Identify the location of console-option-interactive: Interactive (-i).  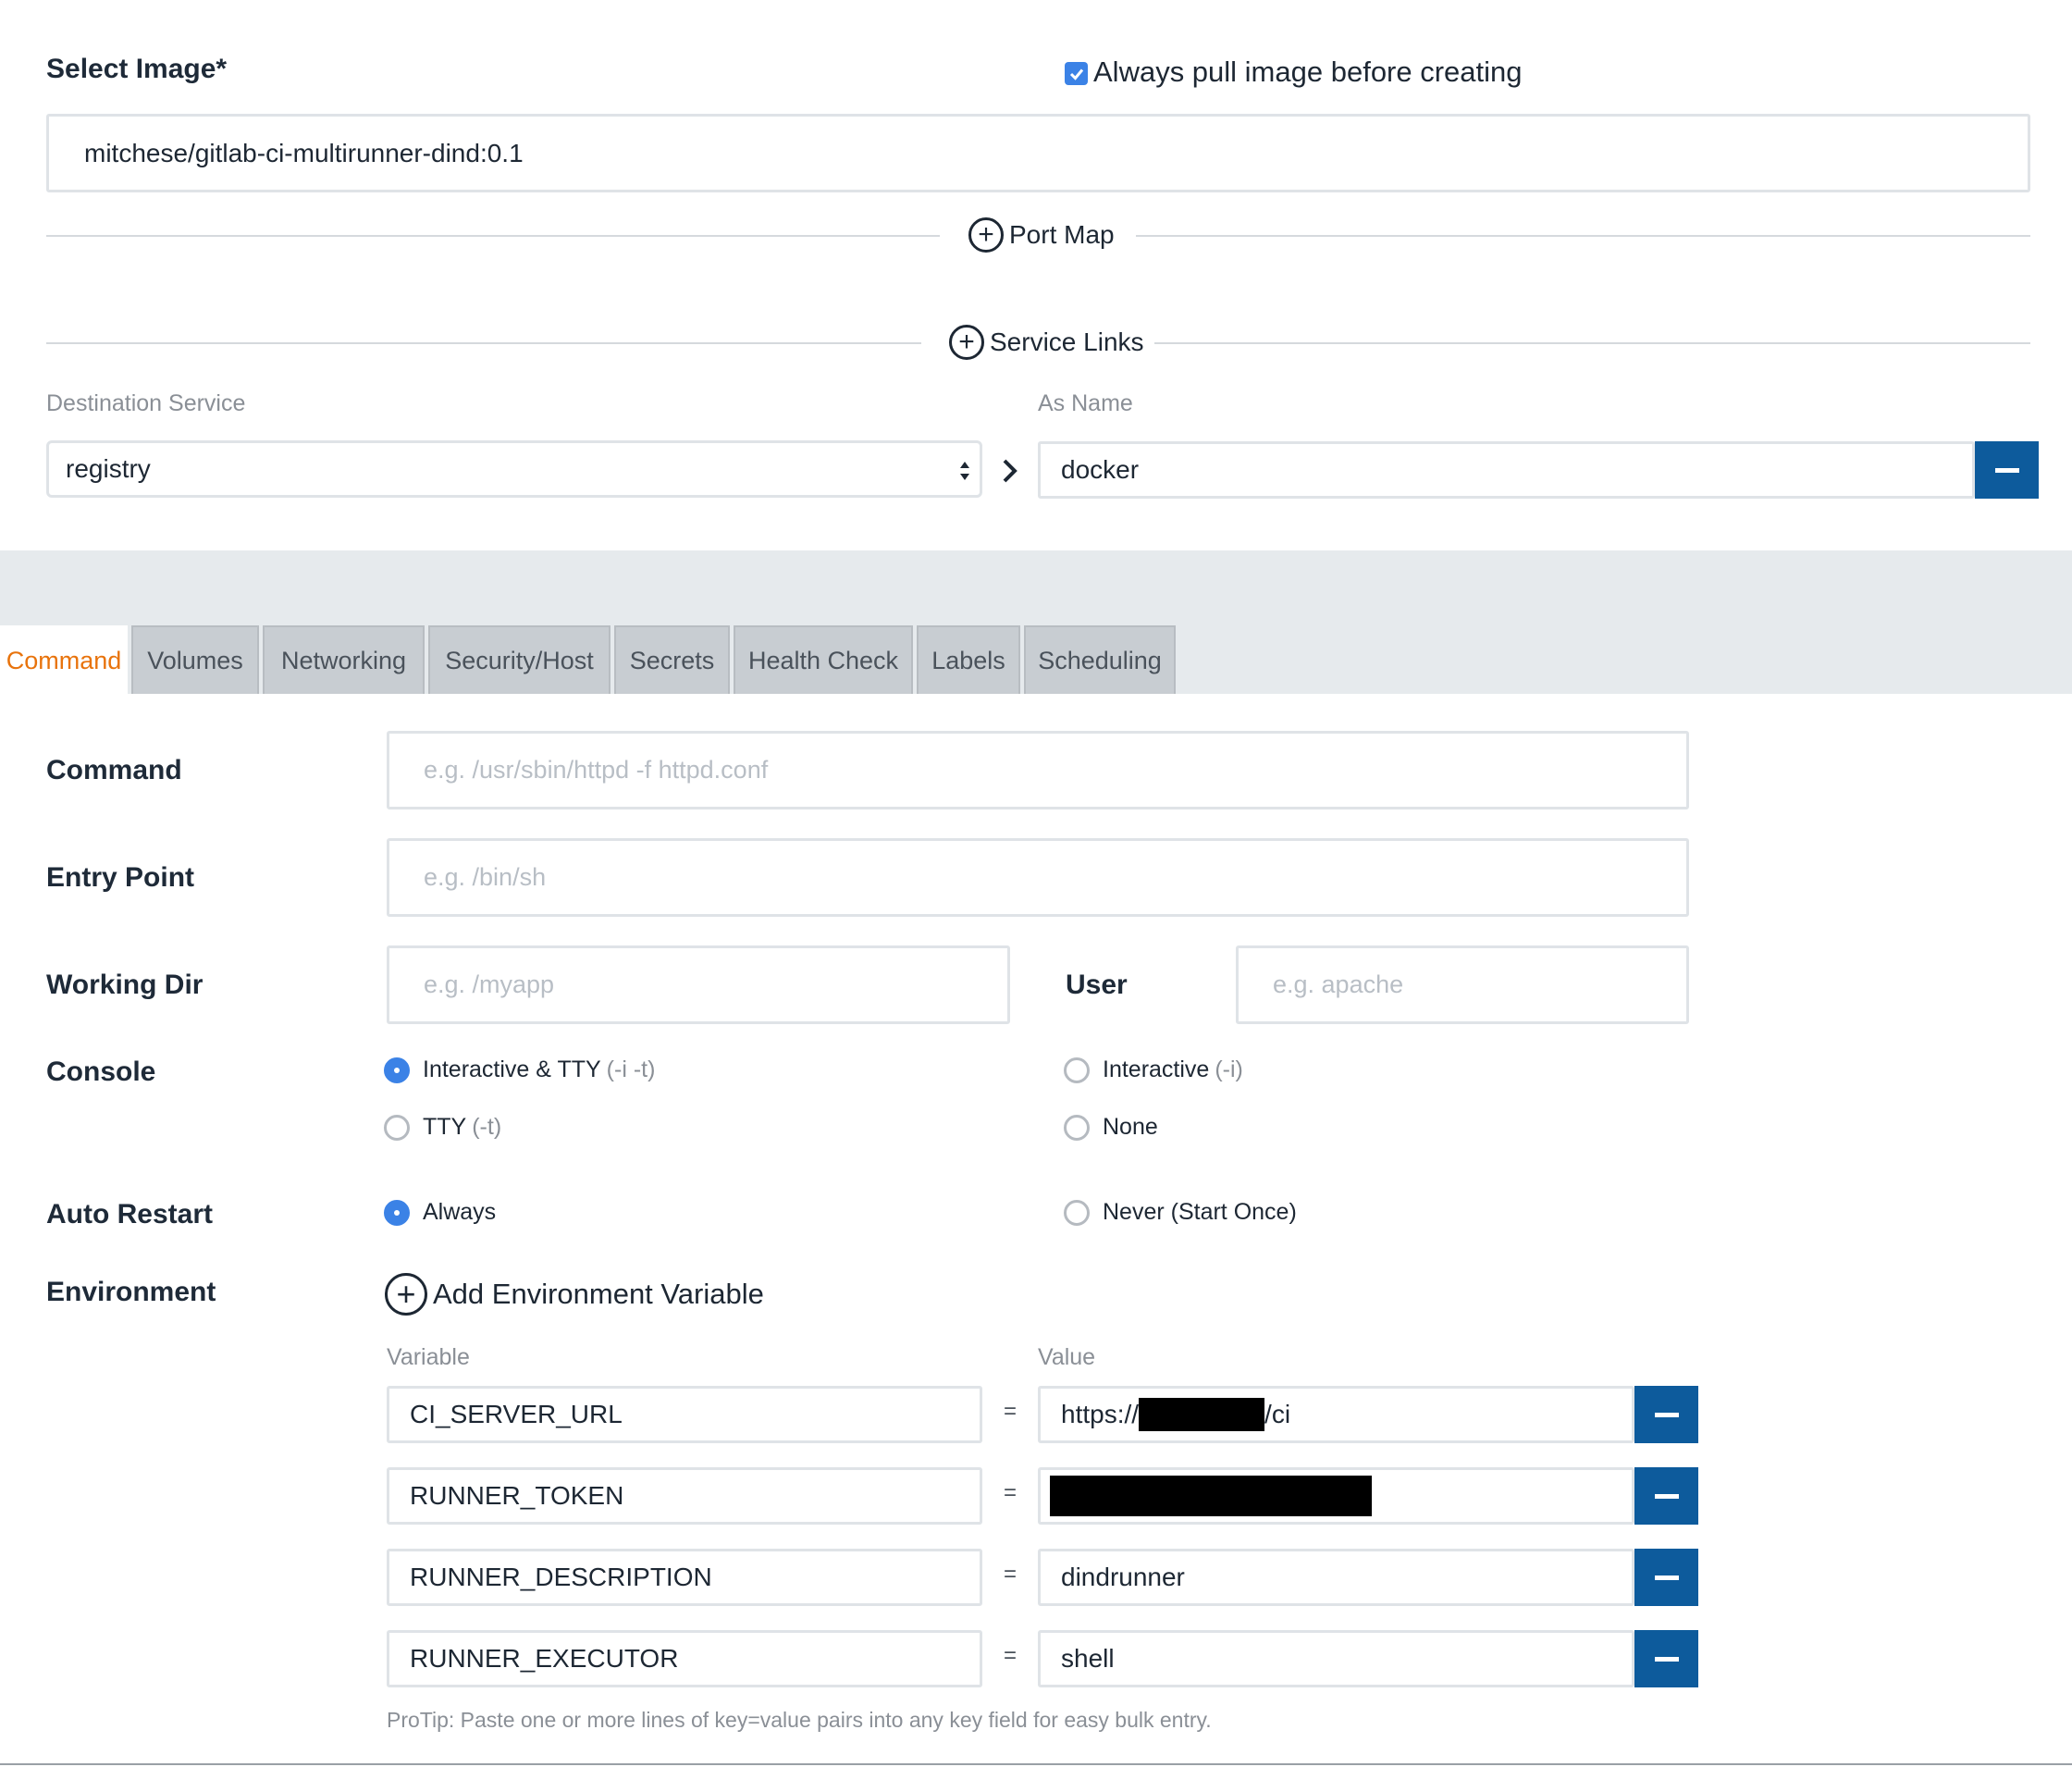
(1153, 1069).